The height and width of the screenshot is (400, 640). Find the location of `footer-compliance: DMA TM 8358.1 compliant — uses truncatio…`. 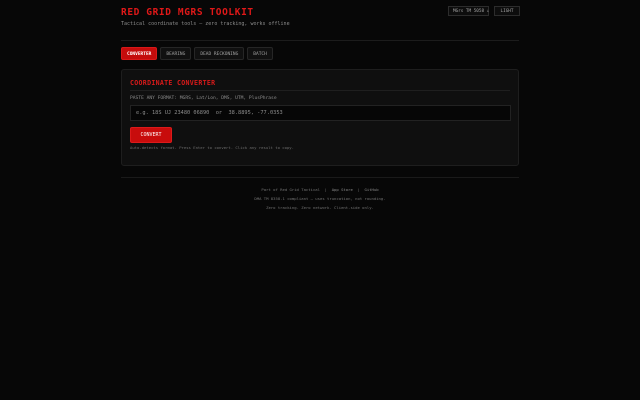

footer-compliance: DMA TM 8358.1 compliant — uses truncatio… is located at coordinates (320, 198).